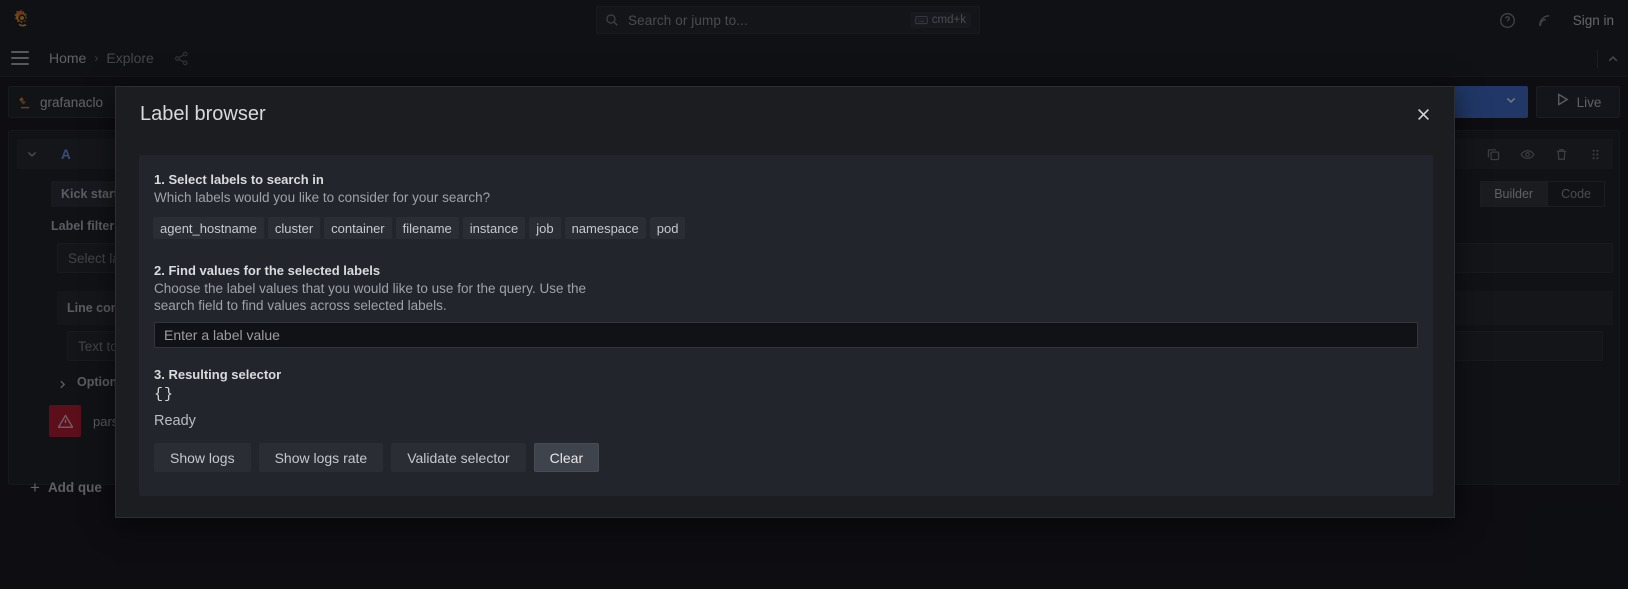 The width and height of the screenshot is (1628, 589). What do you see at coordinates (786, 335) in the screenshot?
I see `label-value-search-input: Enter a label value` at bounding box center [786, 335].